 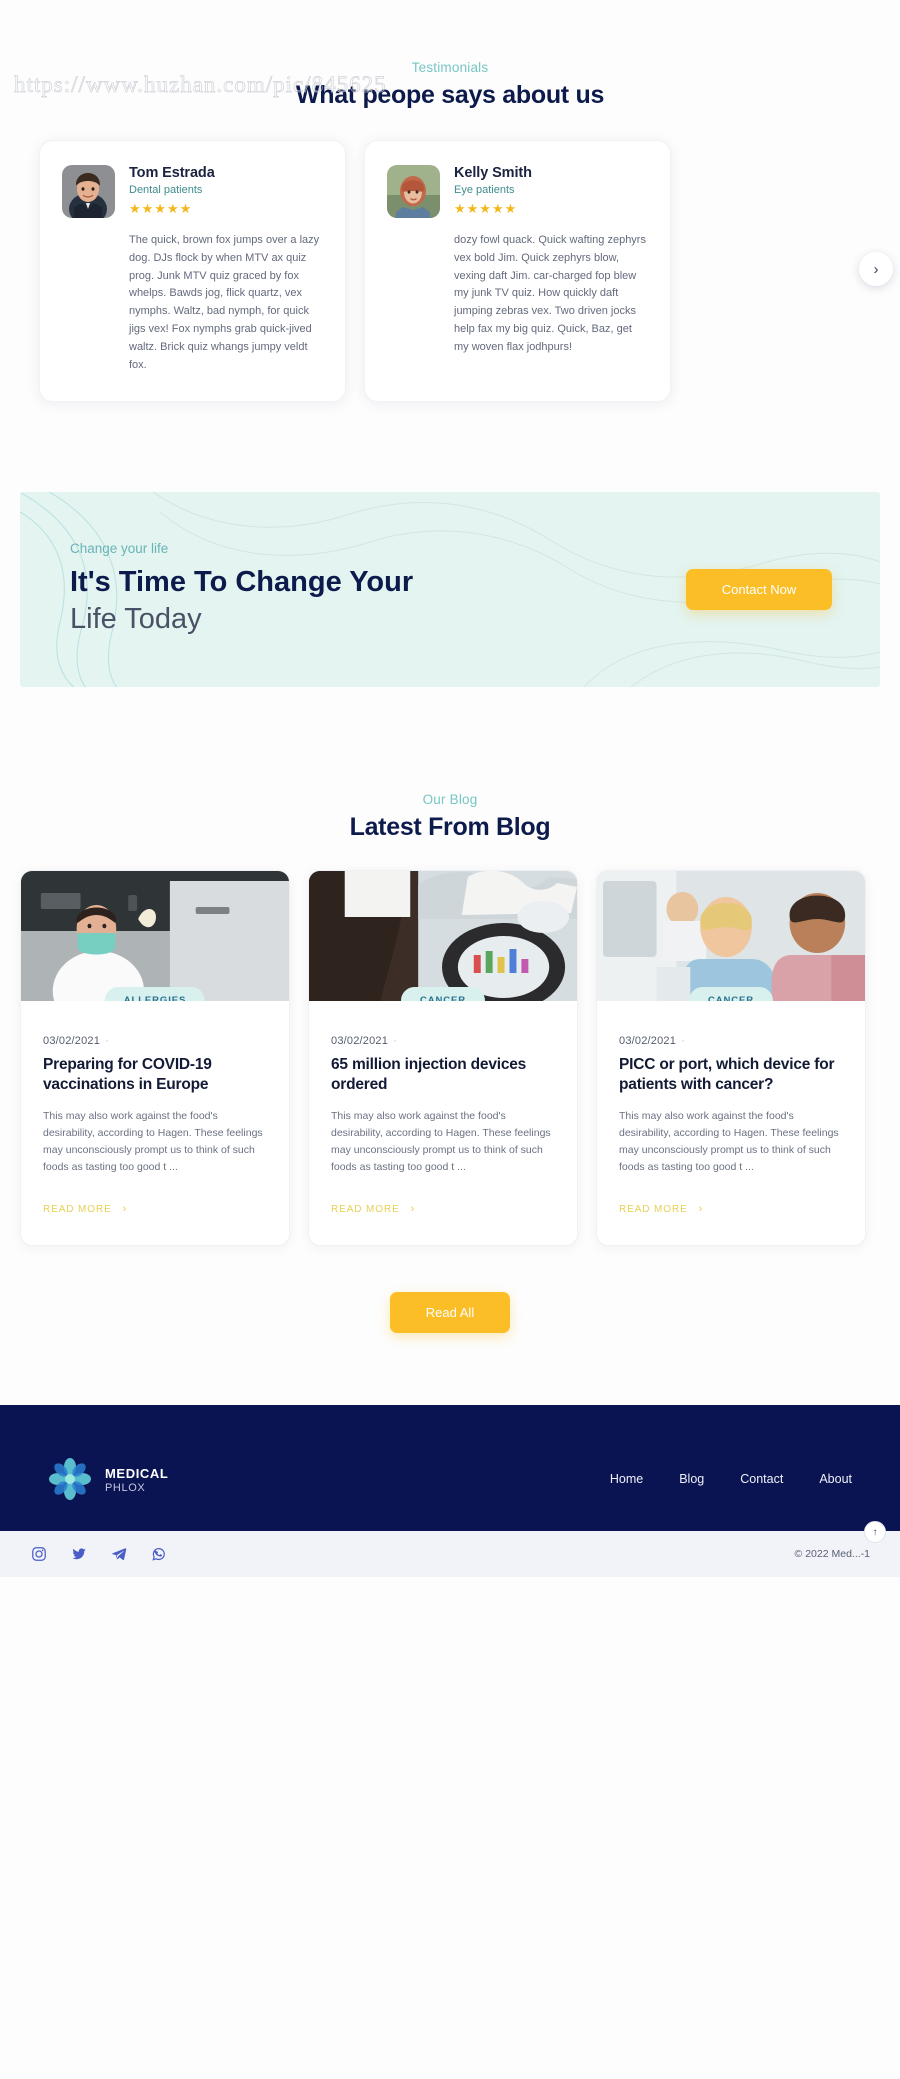 I want to click on testimonial-role: Eye patients, so click(x=484, y=190).